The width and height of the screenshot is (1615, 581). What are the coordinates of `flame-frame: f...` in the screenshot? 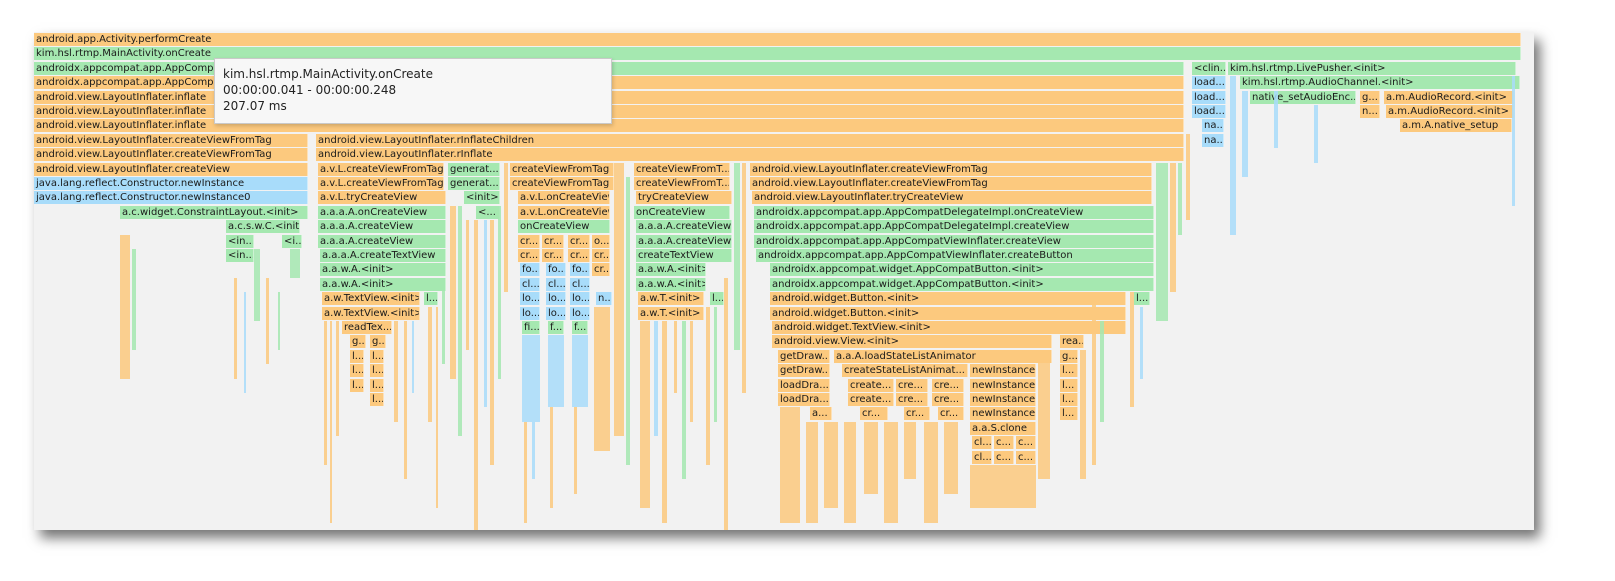 It's located at (580, 327).